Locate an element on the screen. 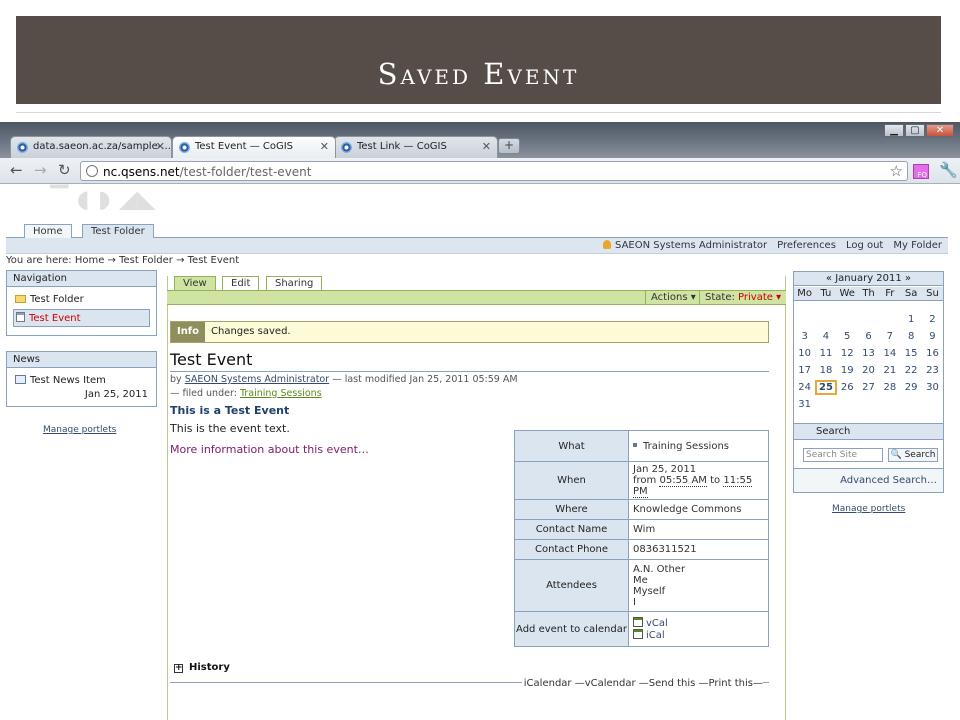  manage-portlets-link-right: Manage portlets is located at coordinates (868, 509).